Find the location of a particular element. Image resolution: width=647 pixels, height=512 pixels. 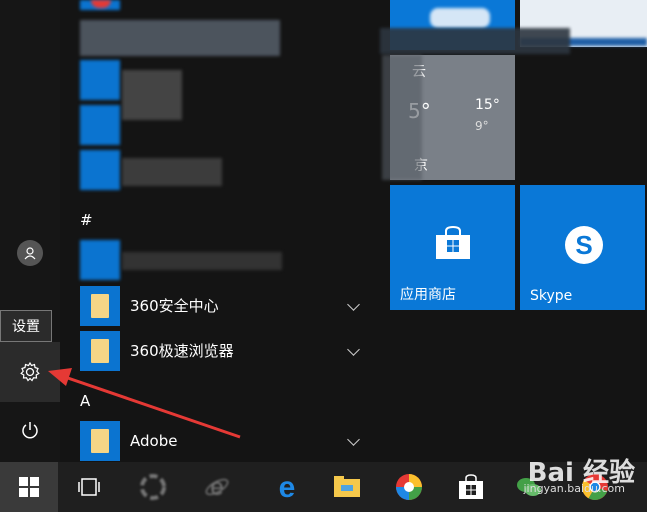

photos-app-button is located at coordinates (409, 487).